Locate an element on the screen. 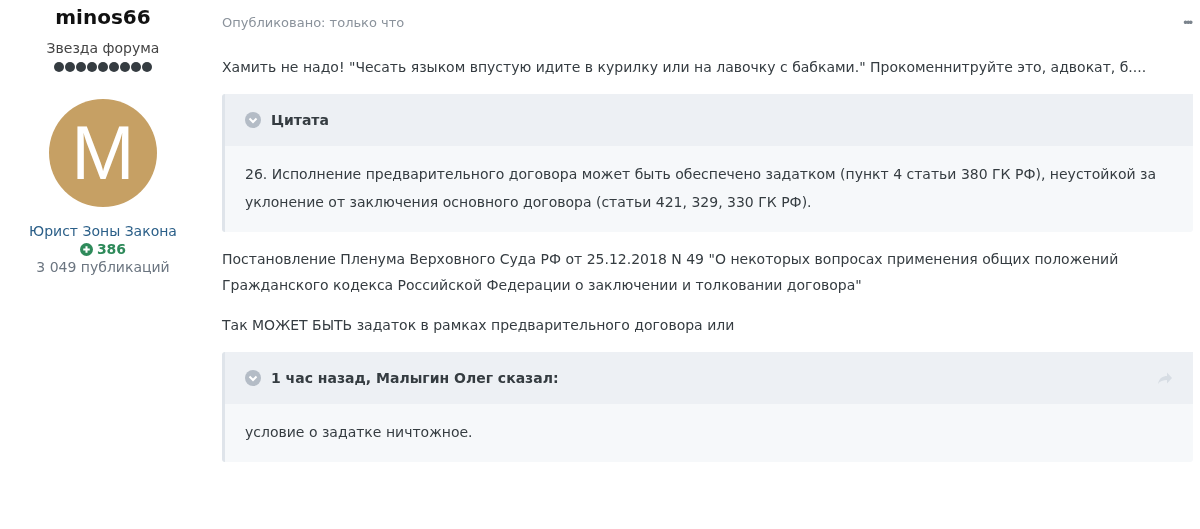 The image size is (1200, 529). reputation-count: 386 is located at coordinates (111, 249).